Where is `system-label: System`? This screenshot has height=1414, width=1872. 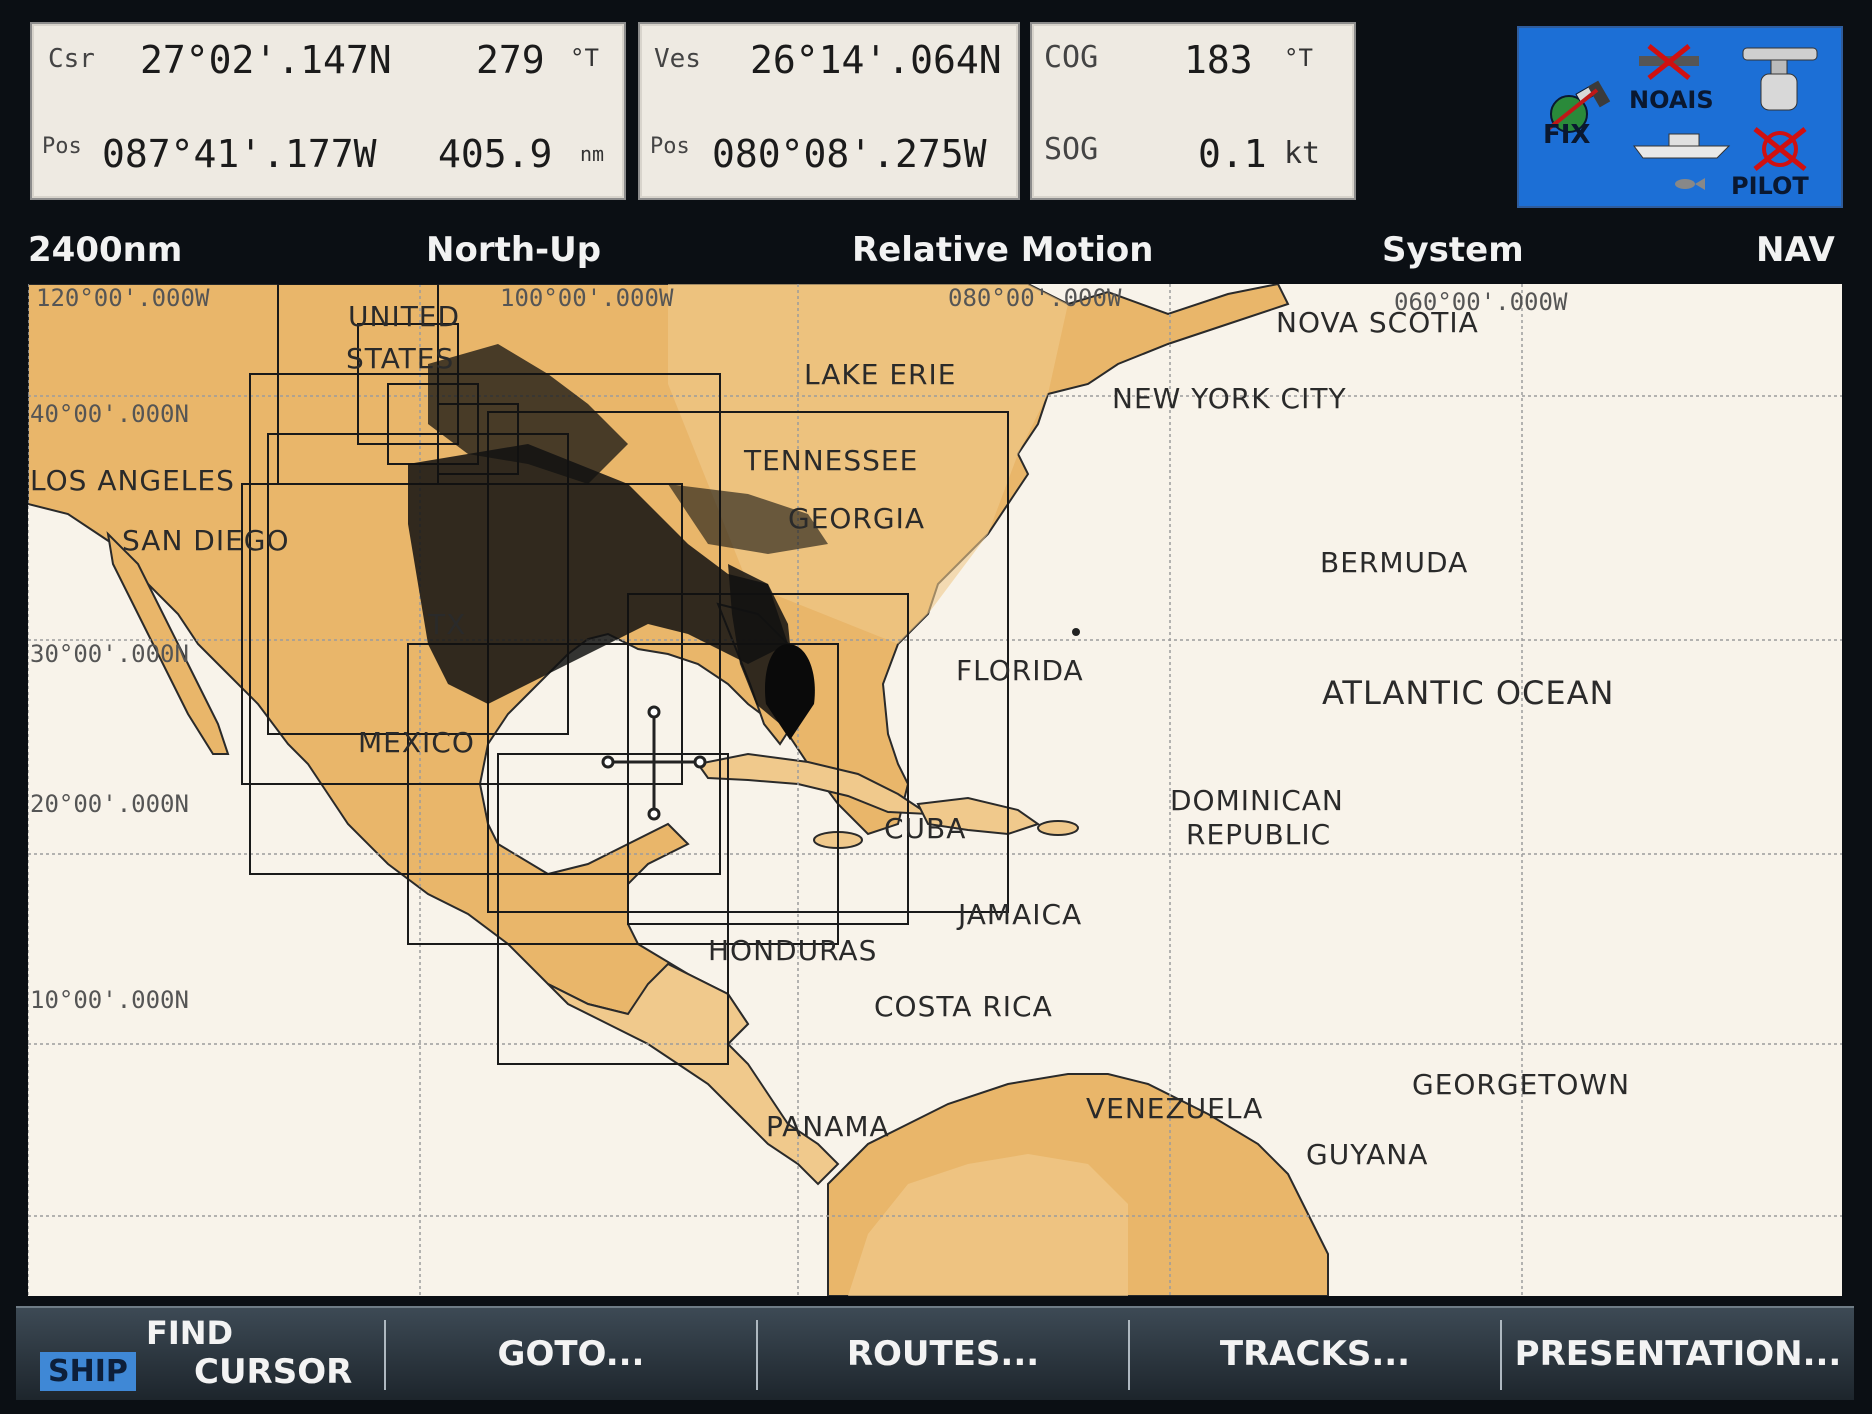 system-label: System is located at coordinates (1453, 250).